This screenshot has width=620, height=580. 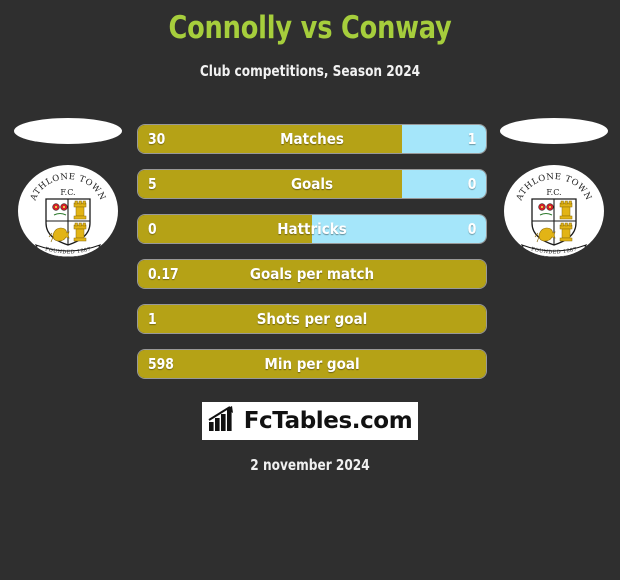 What do you see at coordinates (310, 71) in the screenshot?
I see `page-subtitle: Club competitions, Season 2024` at bounding box center [310, 71].